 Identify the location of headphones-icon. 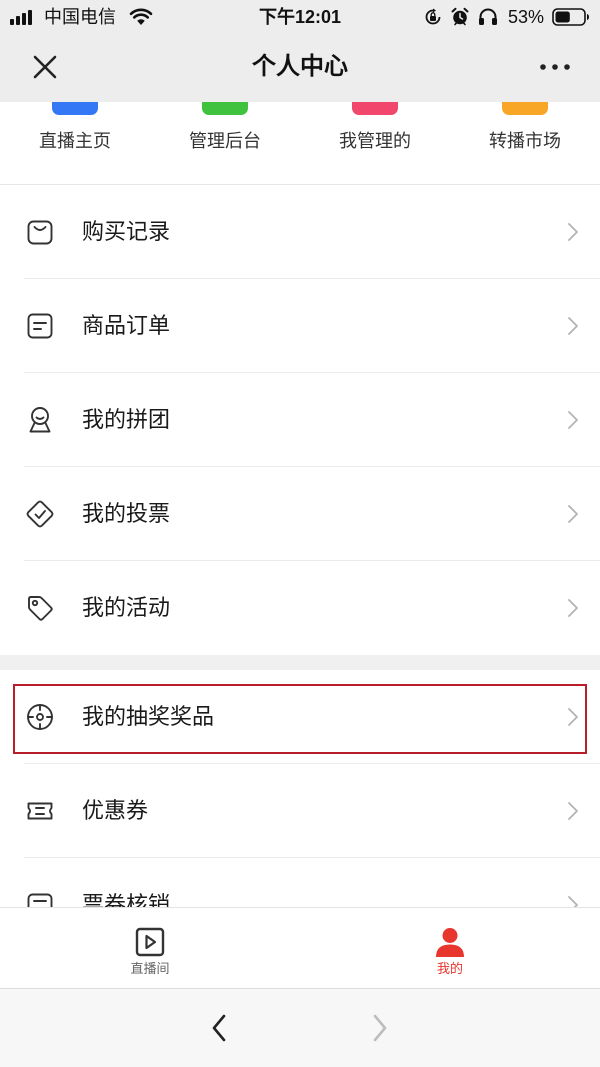
(488, 16).